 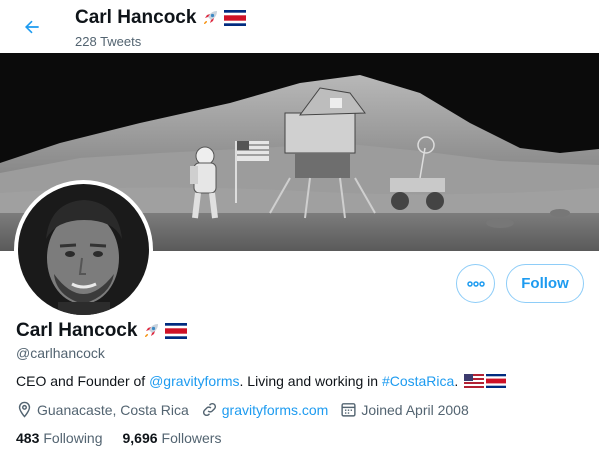 I want to click on calendar-icon, so click(x=348, y=410).